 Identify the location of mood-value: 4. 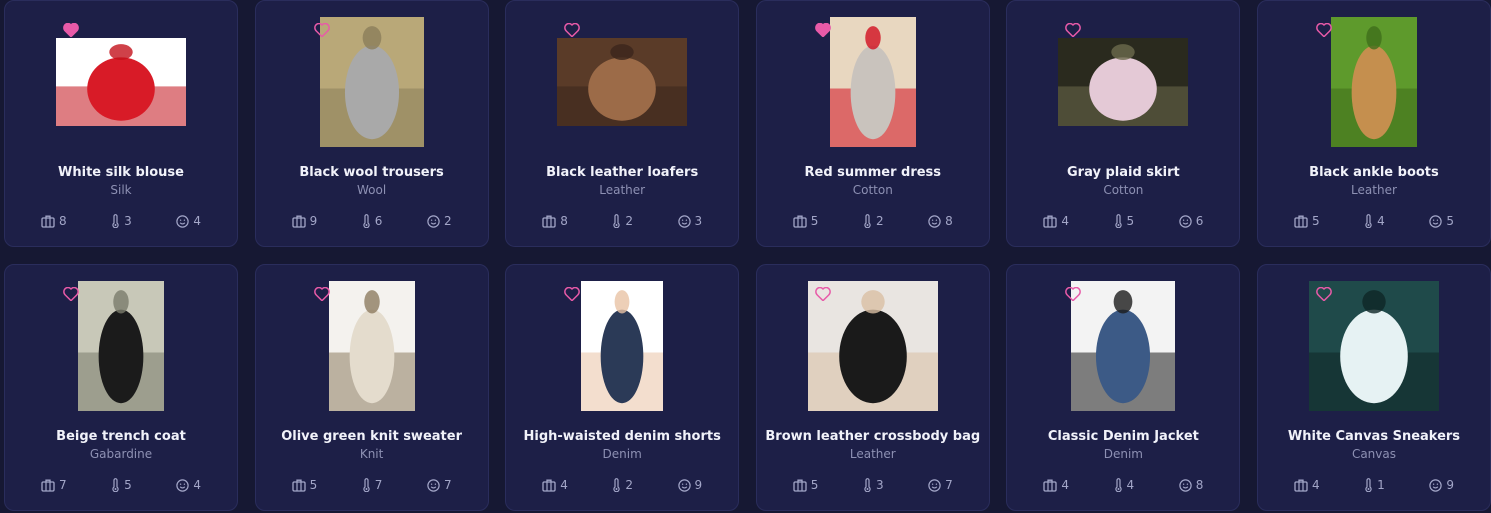
(197, 485).